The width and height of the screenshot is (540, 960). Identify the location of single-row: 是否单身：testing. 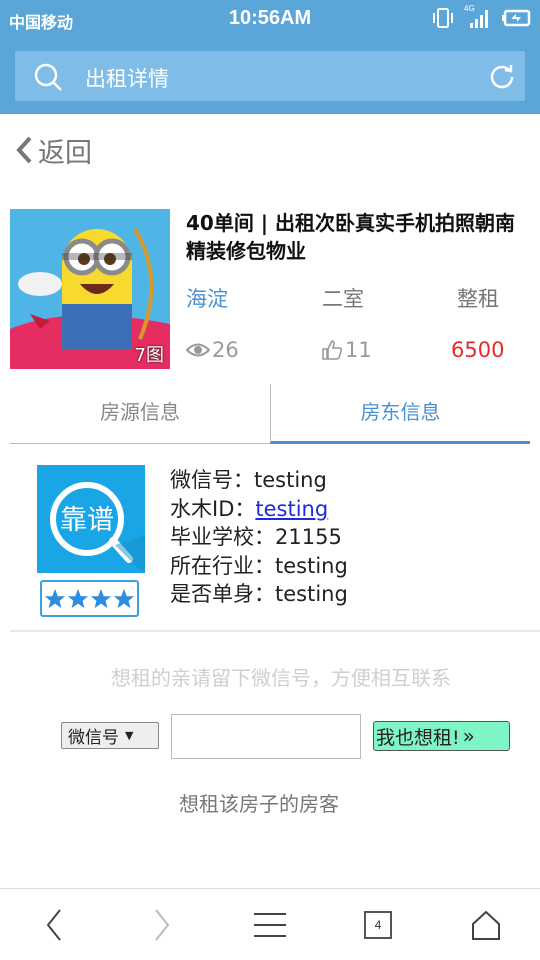
(259, 594).